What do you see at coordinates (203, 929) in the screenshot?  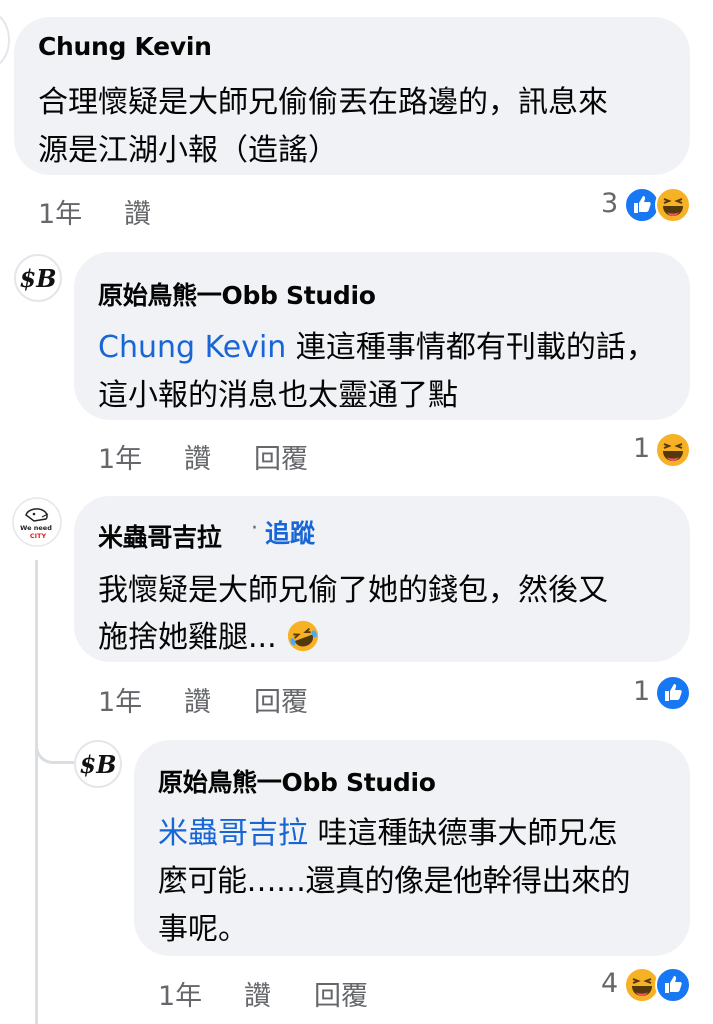 I see `comment-text-line: 事呢。` at bounding box center [203, 929].